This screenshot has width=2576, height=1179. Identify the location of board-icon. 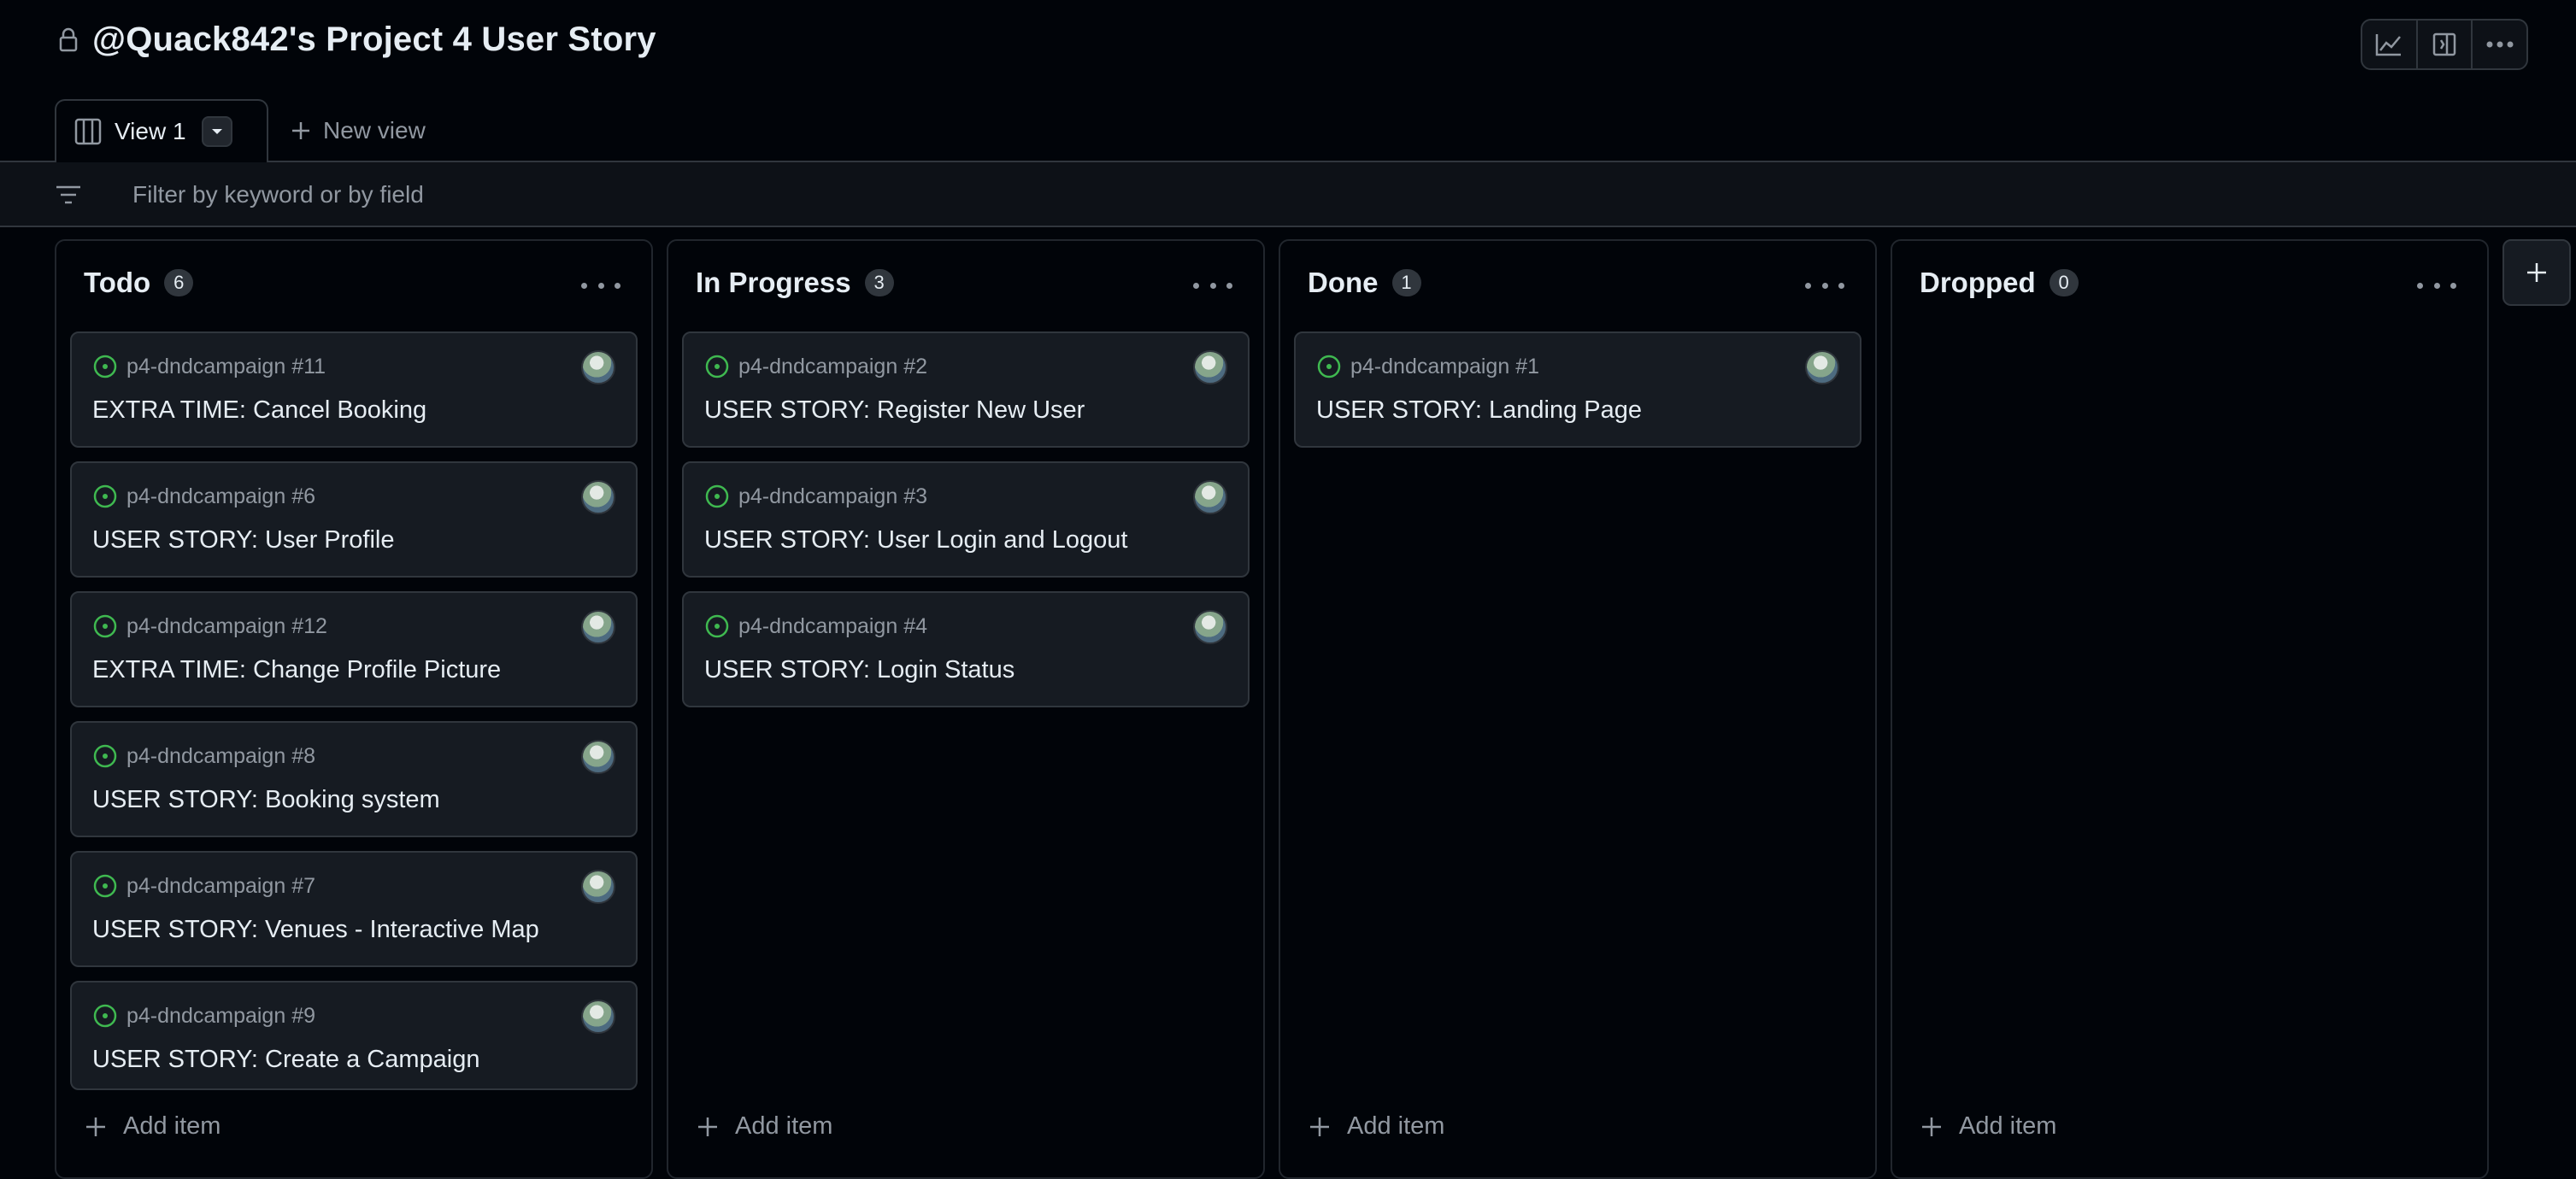
(88, 131).